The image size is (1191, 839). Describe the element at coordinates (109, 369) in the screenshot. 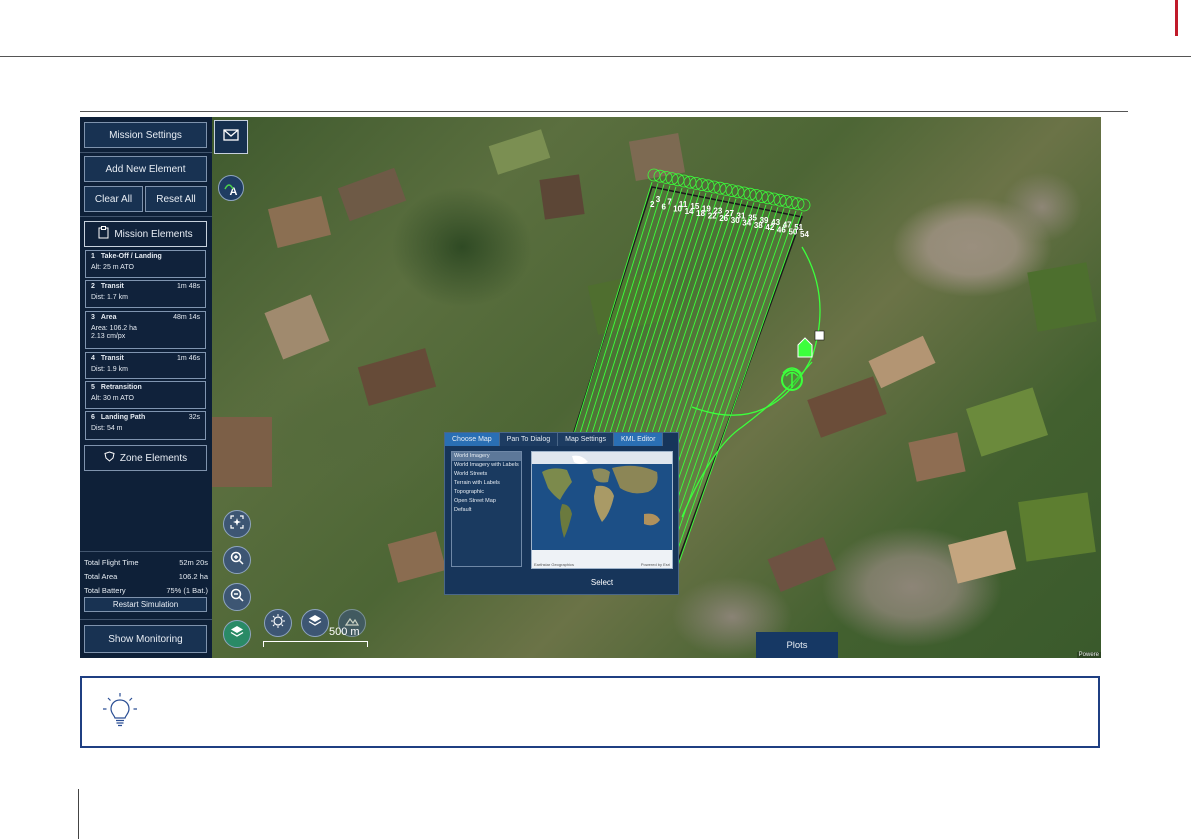

I see `mission-element-detail: Dist: 1.9 km` at that location.